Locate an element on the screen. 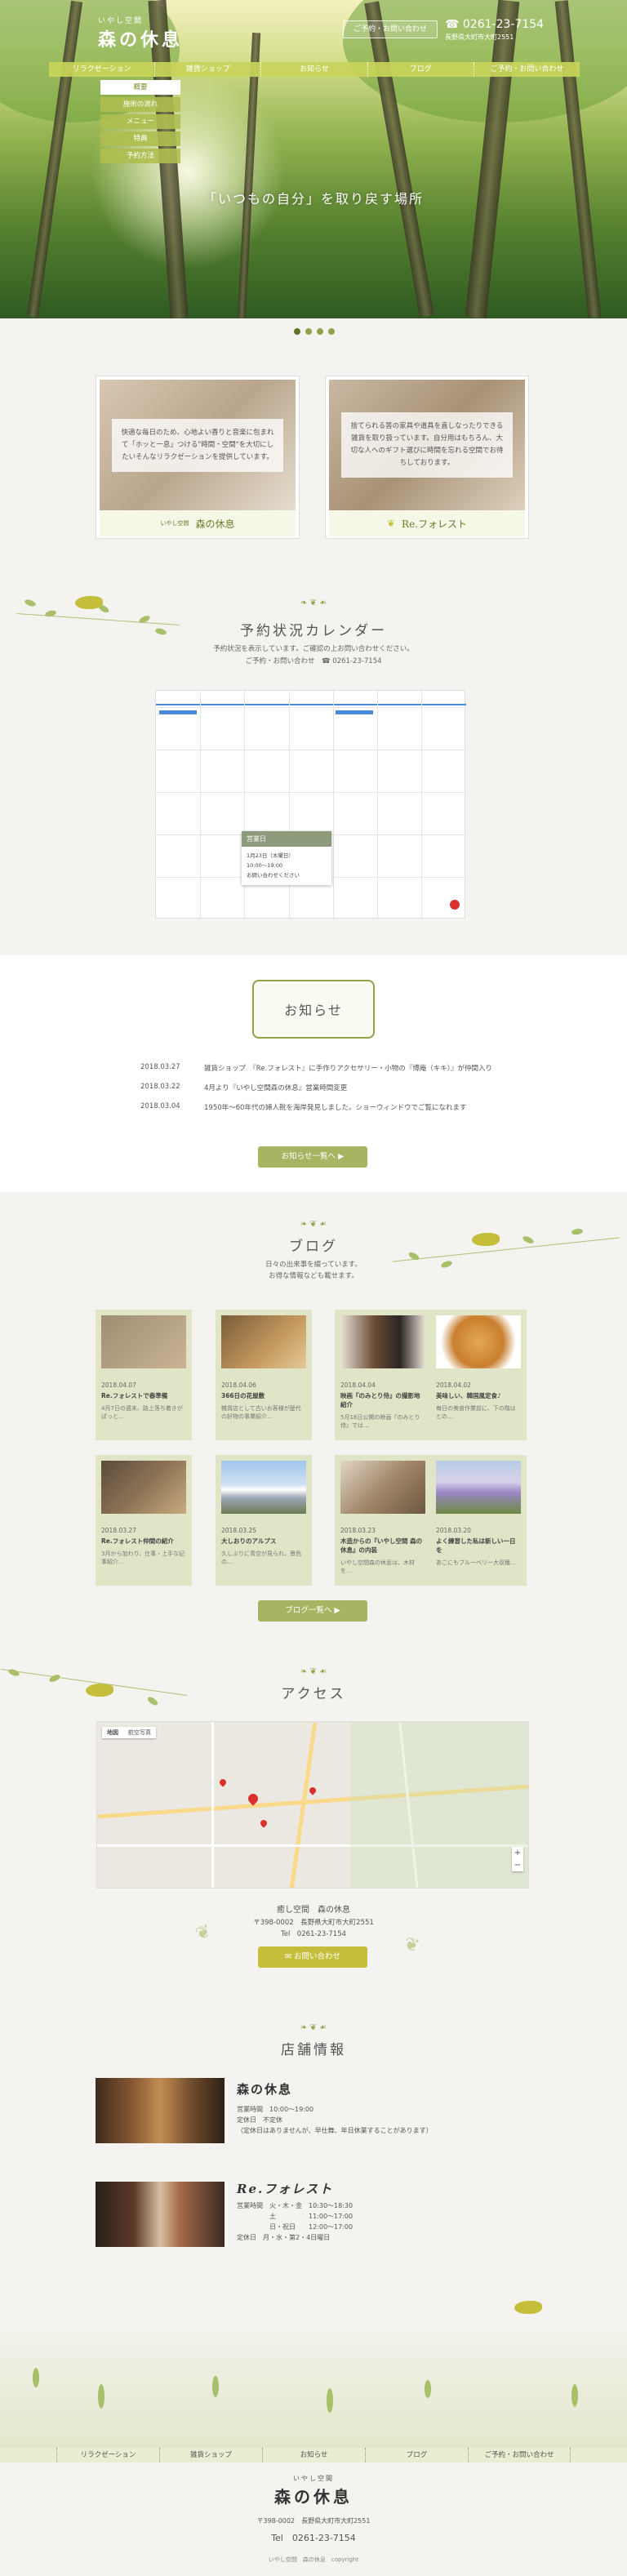 The height and width of the screenshot is (2576, 627). blog-post-title: 大しおりのアルプス is located at coordinates (263, 1541).